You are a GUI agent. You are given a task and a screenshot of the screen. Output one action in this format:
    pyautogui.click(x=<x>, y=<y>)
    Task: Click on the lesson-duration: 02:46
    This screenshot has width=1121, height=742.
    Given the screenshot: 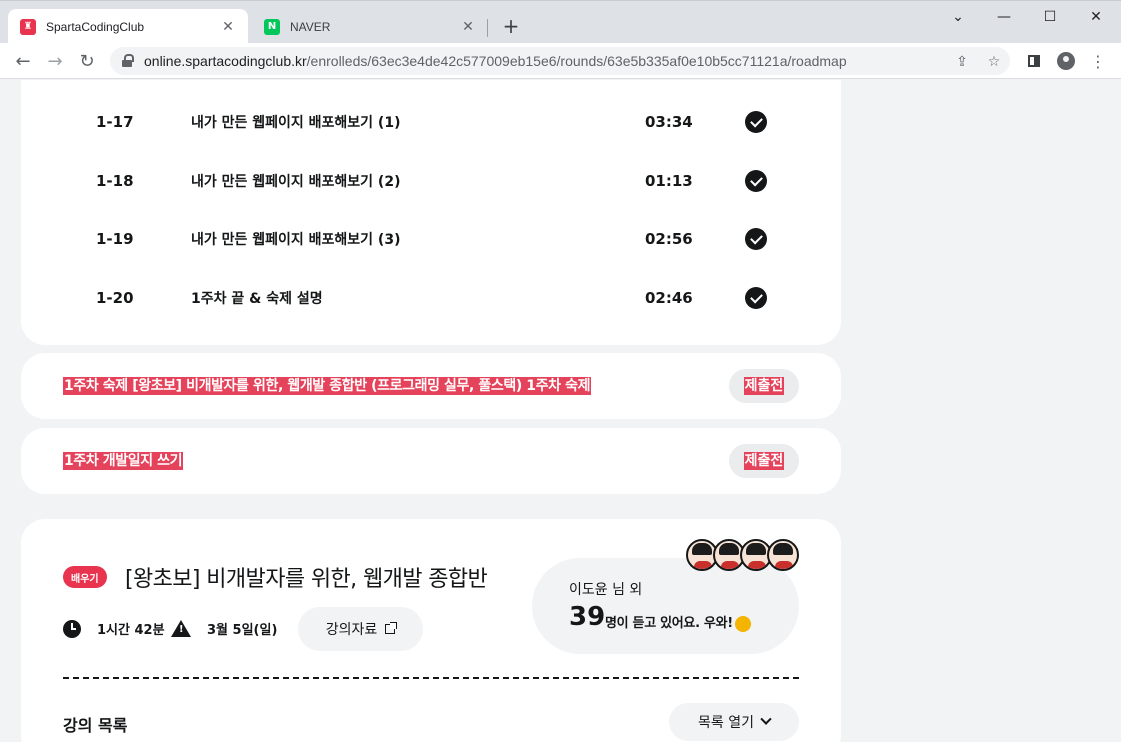 What is the action you would take?
    pyautogui.click(x=669, y=298)
    